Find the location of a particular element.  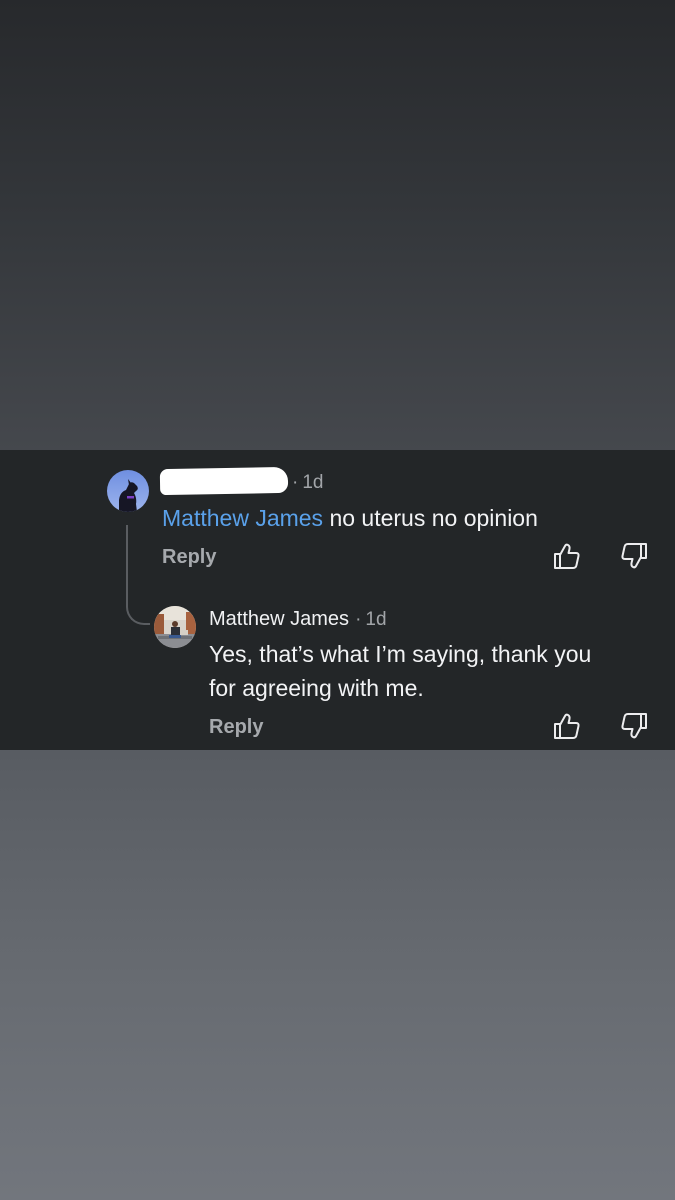

comment-body-line: for agreeing with me. is located at coordinates (316, 688).